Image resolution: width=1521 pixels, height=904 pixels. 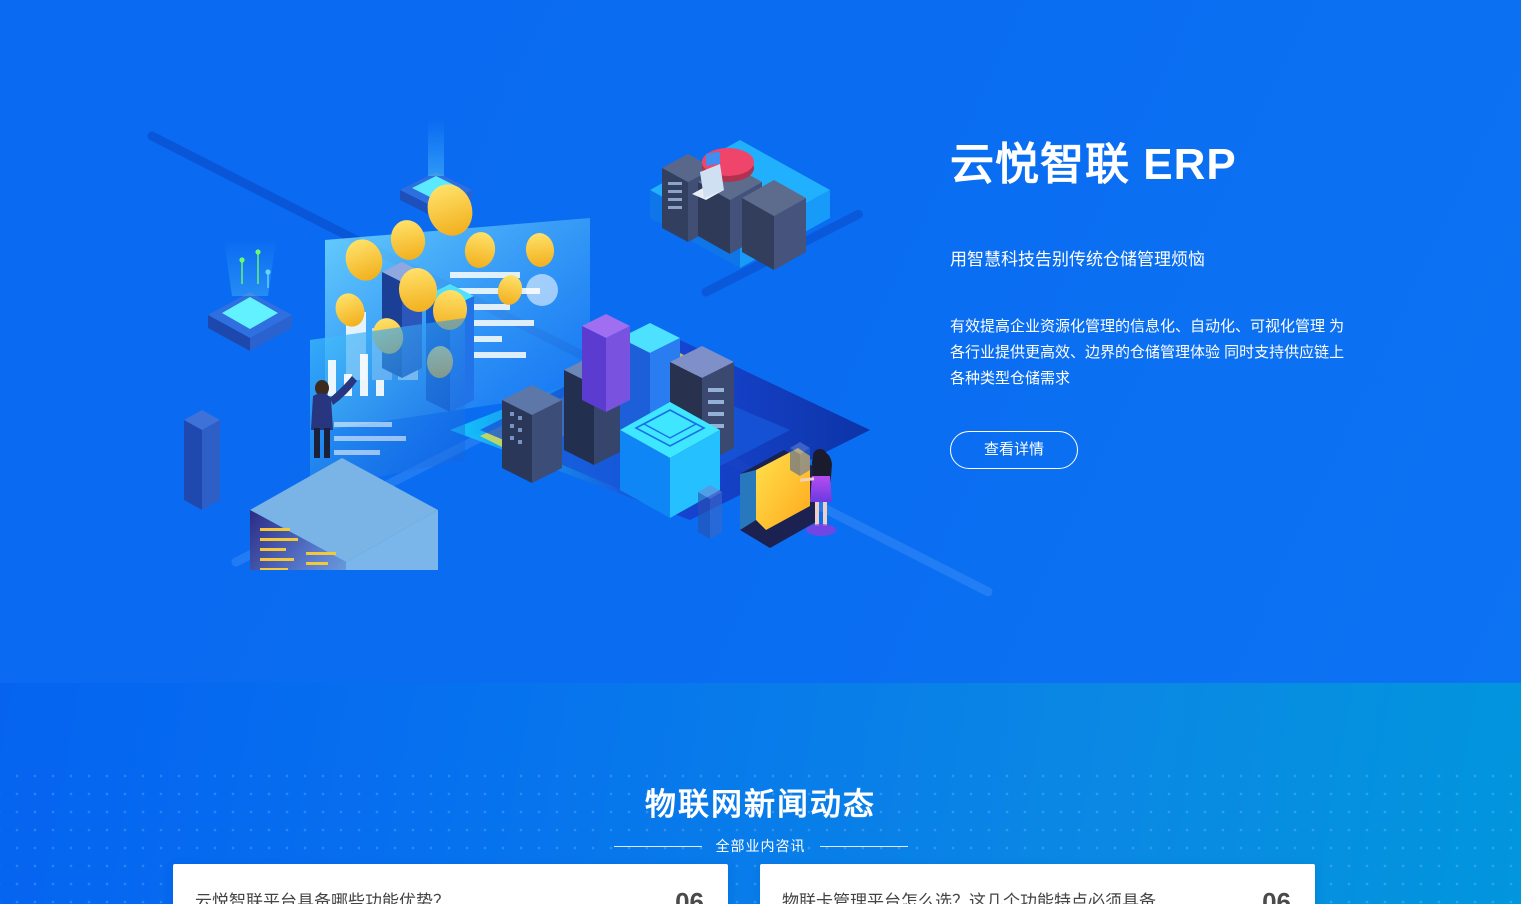 I want to click on page-title: 云悦智联 ERP, so click(x=1093, y=164).